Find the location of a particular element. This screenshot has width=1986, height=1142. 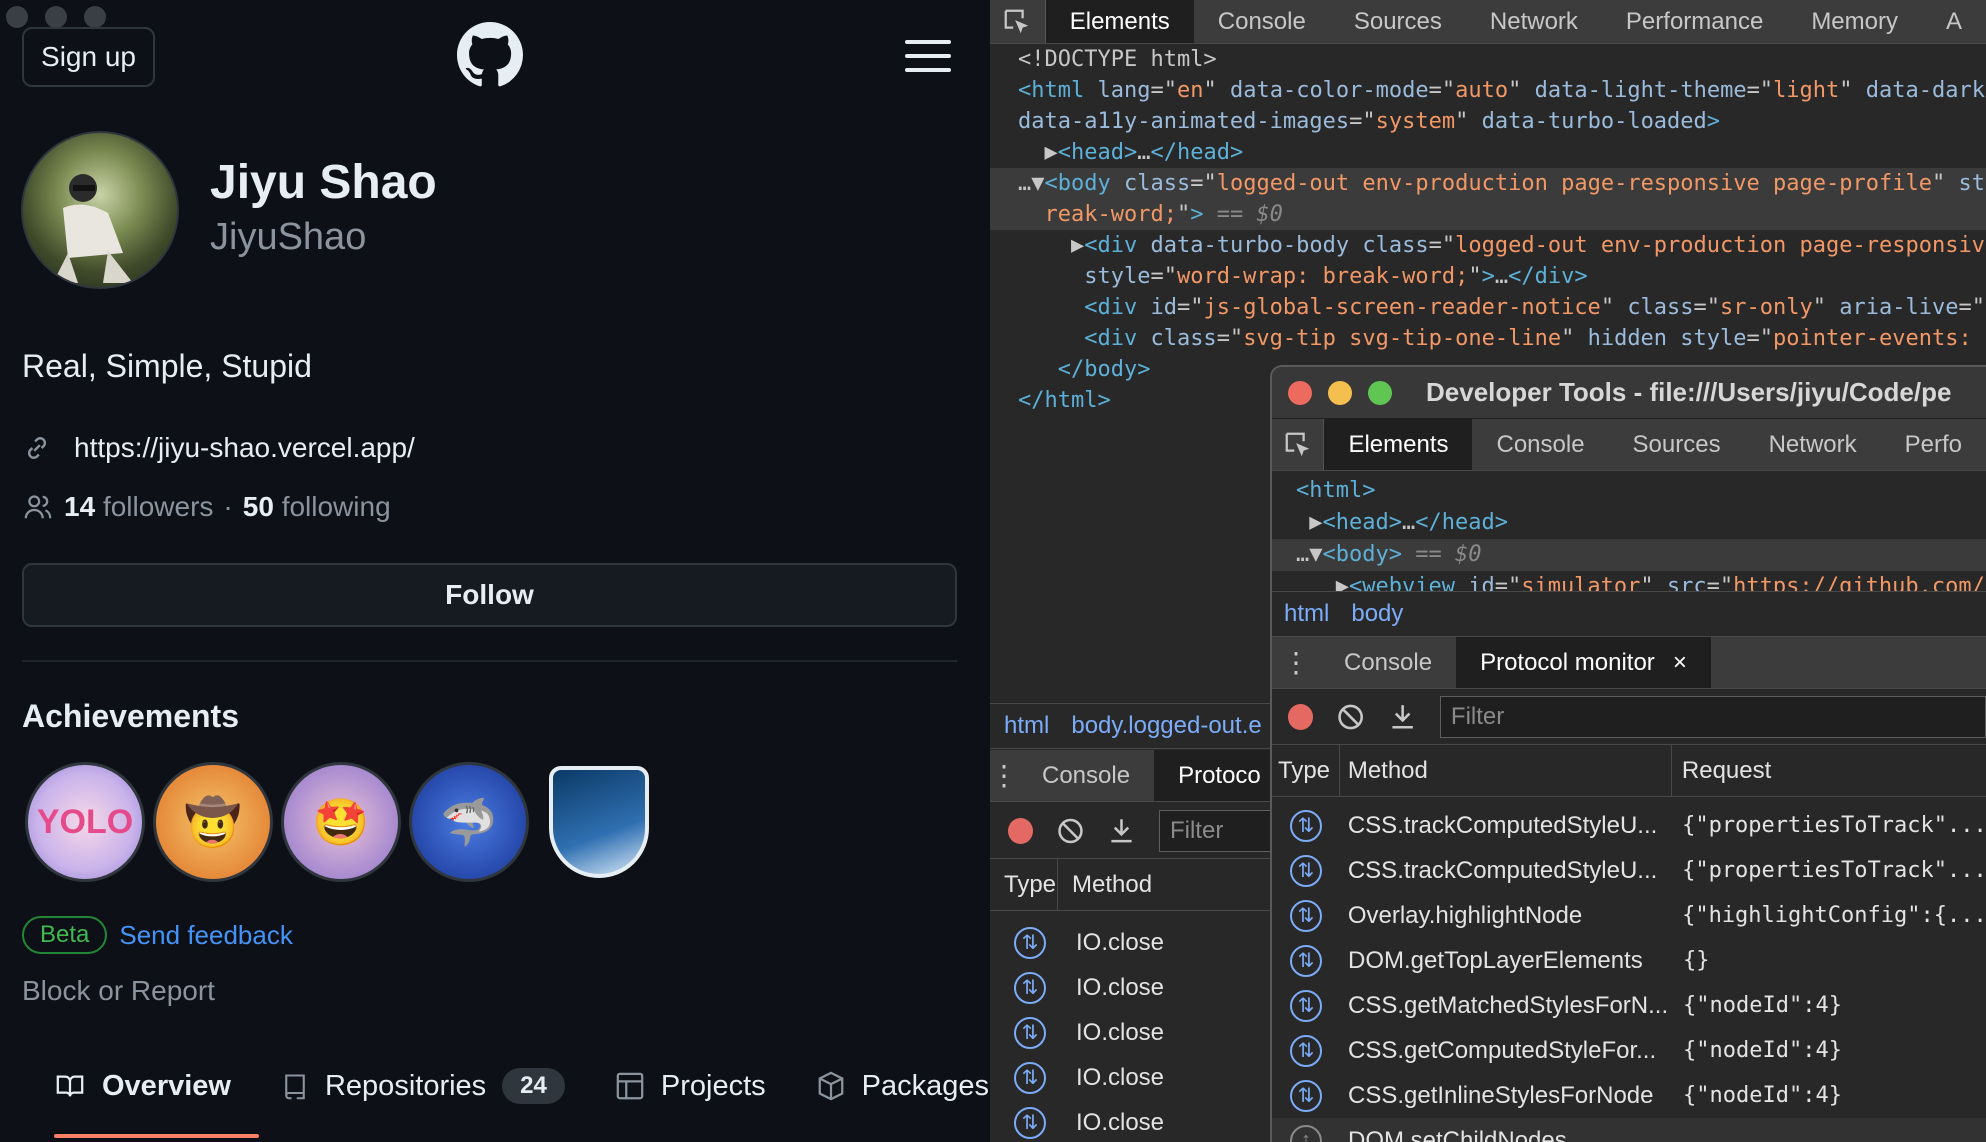

tab-packages: Packages is located at coordinates (902, 1086).